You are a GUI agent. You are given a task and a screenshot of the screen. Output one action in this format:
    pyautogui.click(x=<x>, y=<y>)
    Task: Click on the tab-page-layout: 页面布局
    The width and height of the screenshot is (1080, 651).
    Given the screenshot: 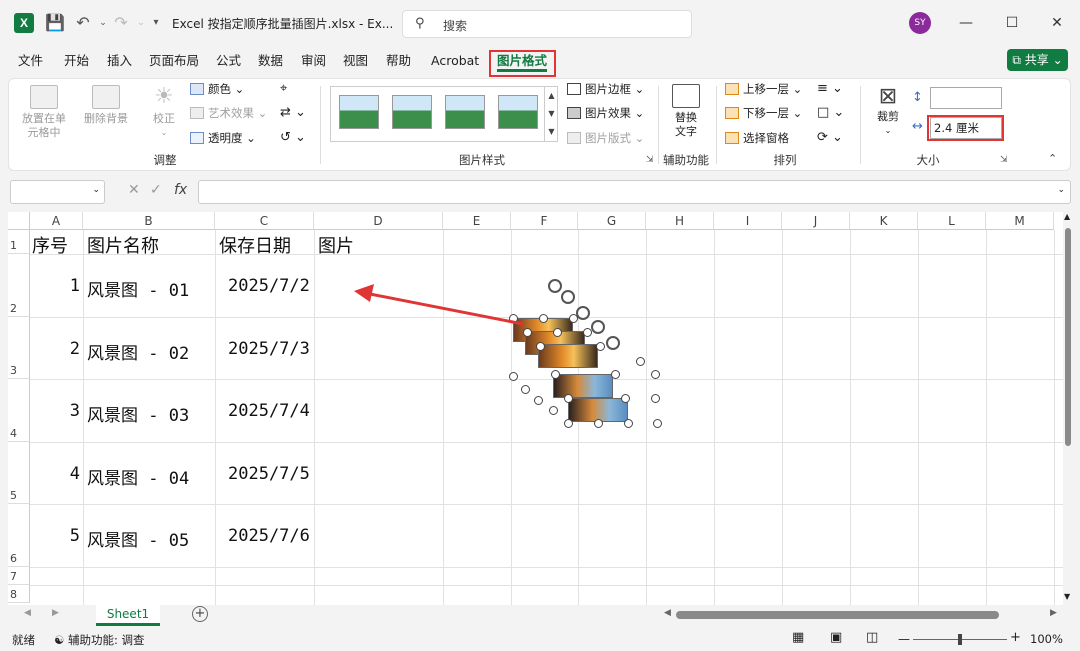 What is the action you would take?
    pyautogui.click(x=174, y=62)
    